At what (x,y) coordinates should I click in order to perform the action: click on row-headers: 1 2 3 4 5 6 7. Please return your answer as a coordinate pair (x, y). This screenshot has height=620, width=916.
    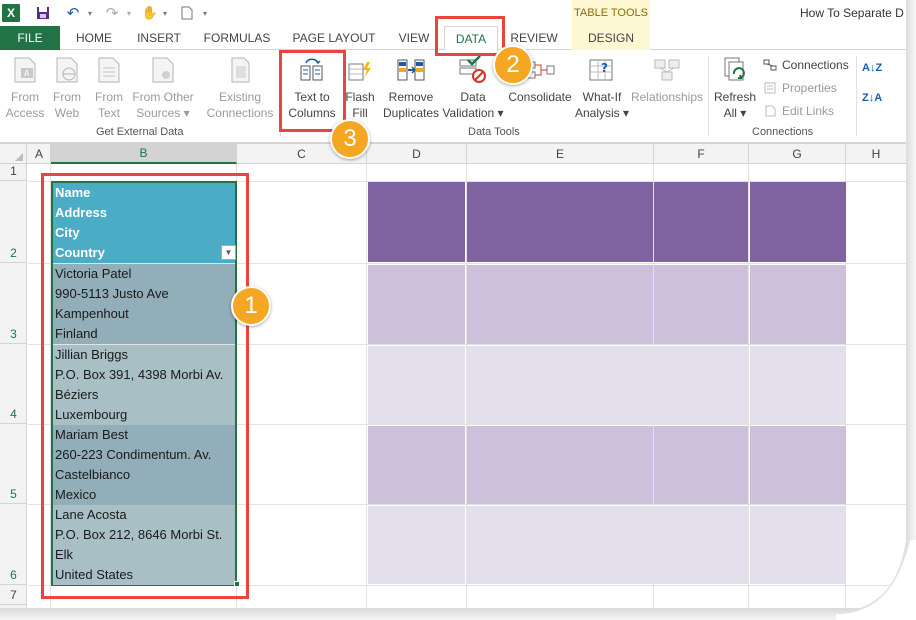
    Looking at the image, I should click on (13, 387).